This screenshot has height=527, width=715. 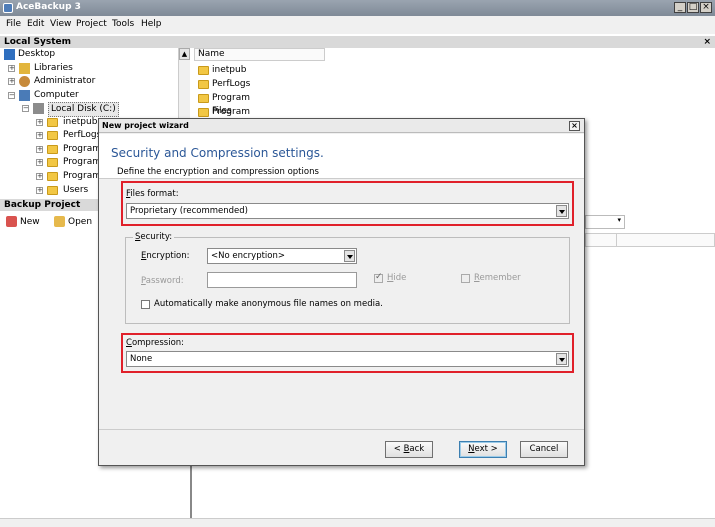 What do you see at coordinates (24, 95) in the screenshot?
I see `computer-icon` at bounding box center [24, 95].